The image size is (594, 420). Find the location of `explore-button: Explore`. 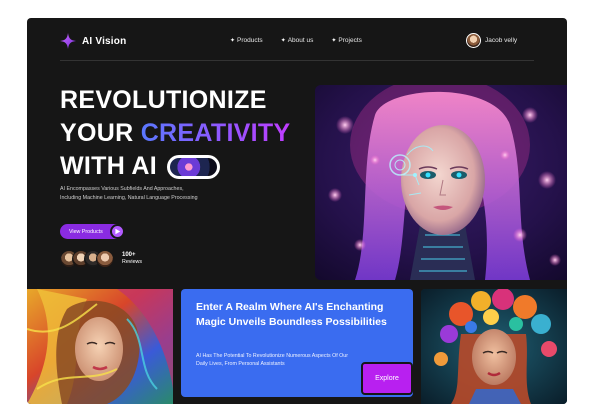

explore-button: Explore is located at coordinates (387, 378).